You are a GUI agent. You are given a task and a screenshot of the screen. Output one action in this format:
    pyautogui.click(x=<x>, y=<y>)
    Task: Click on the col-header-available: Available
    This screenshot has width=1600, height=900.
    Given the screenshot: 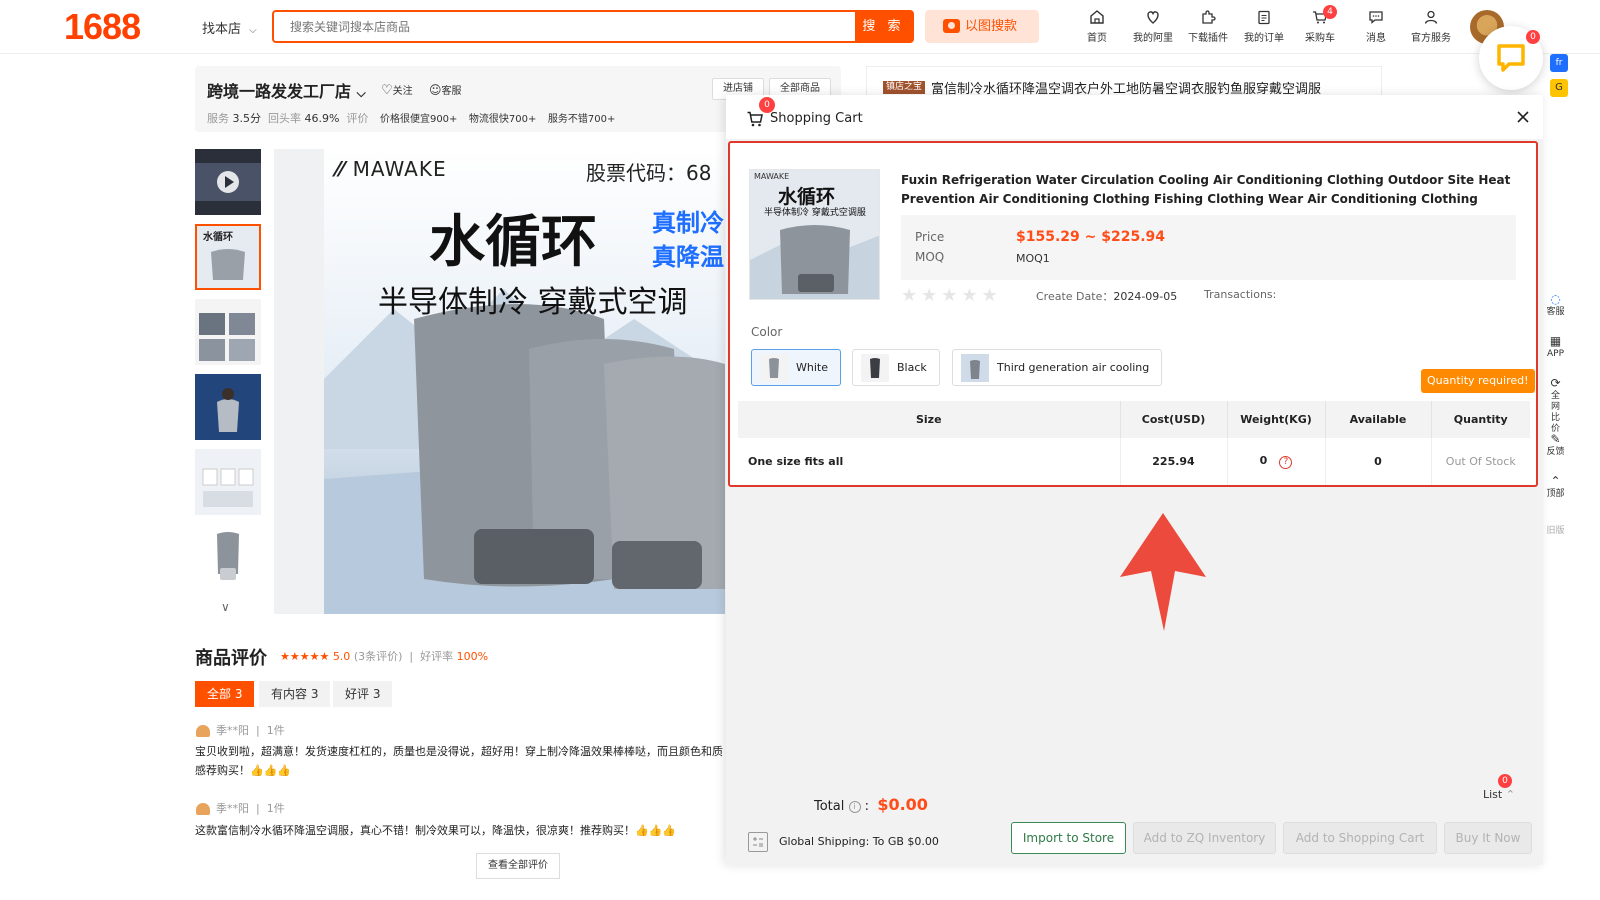 What is the action you would take?
    pyautogui.click(x=1378, y=419)
    